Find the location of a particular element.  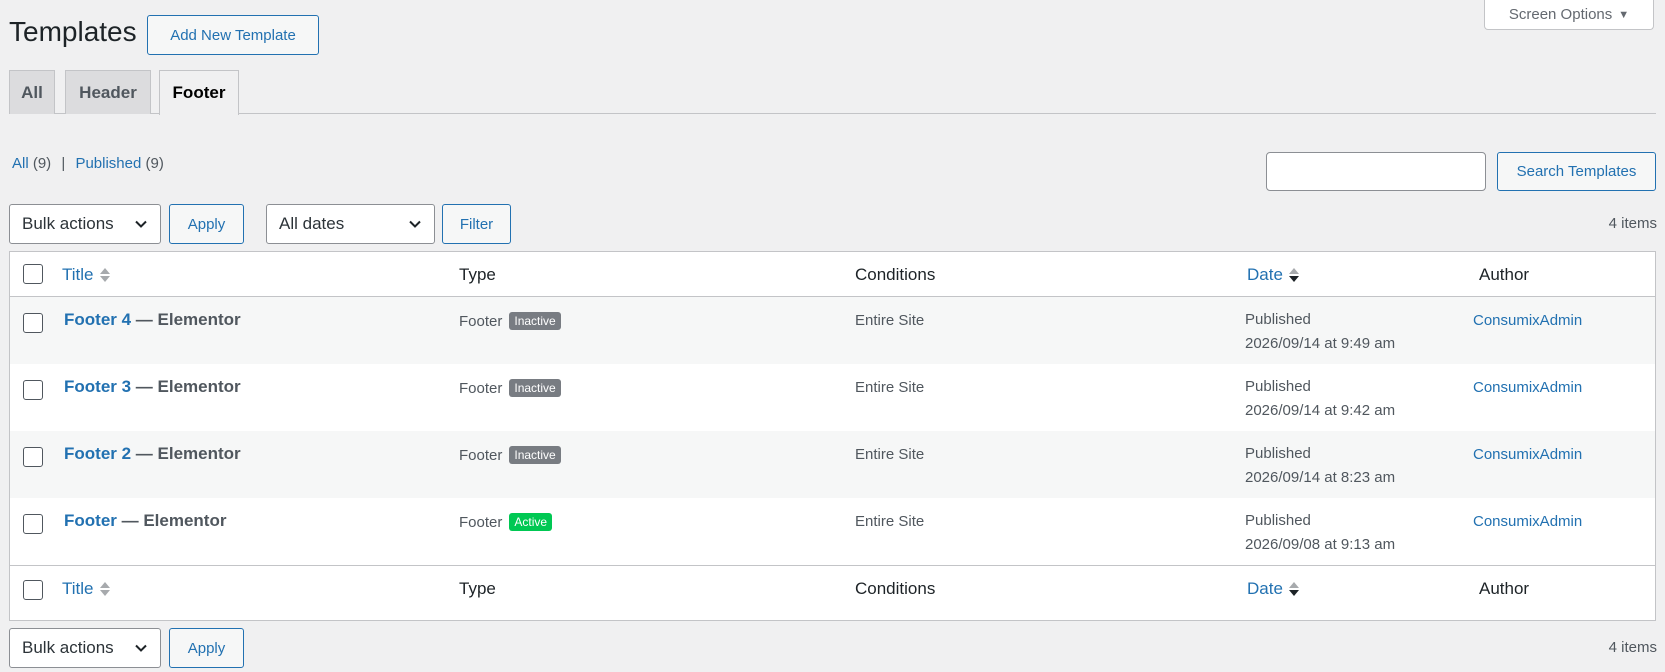

template-title-link: Footer 3 is located at coordinates (97, 386).